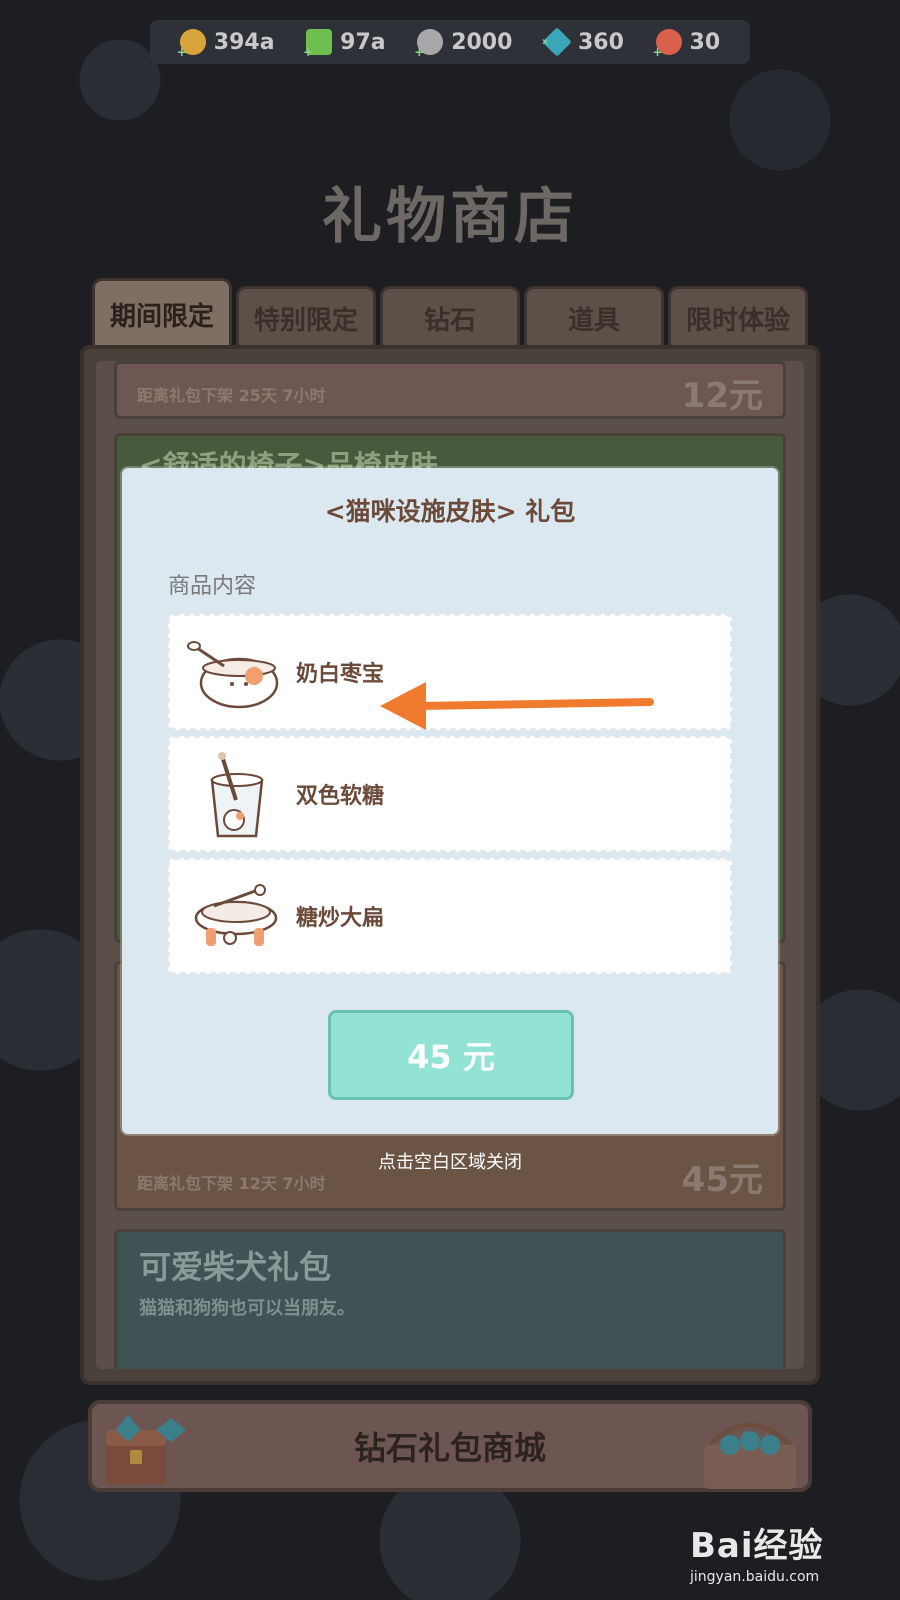 The image size is (900, 1600). I want to click on cat-glass-icon, so click(237, 795).